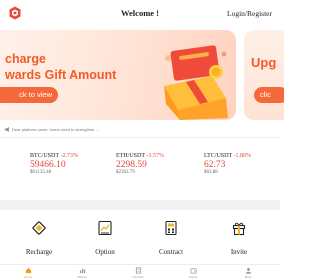 Image resolution: width=320 pixels, height=280 pixels. I want to click on ticker-change: -2.73%, so click(69, 156).